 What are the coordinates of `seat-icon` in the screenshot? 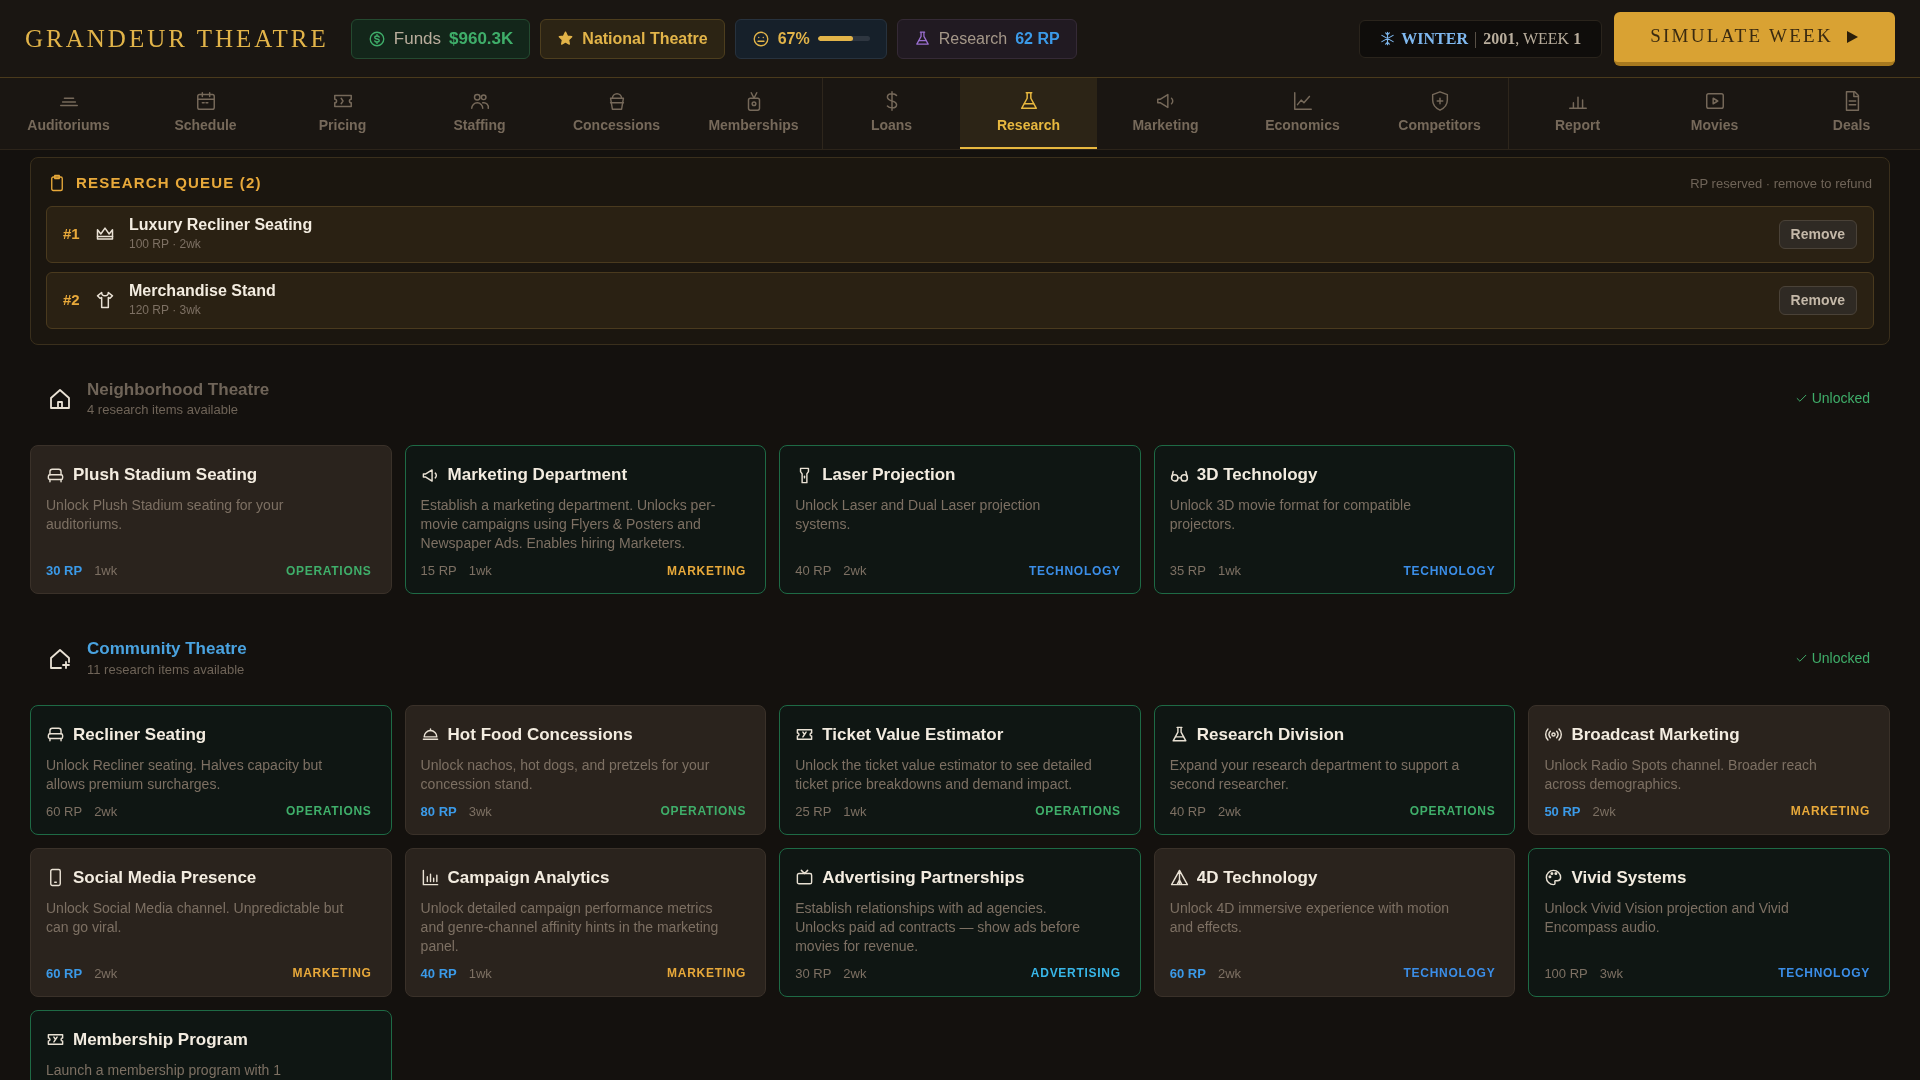 It's located at (55, 475).